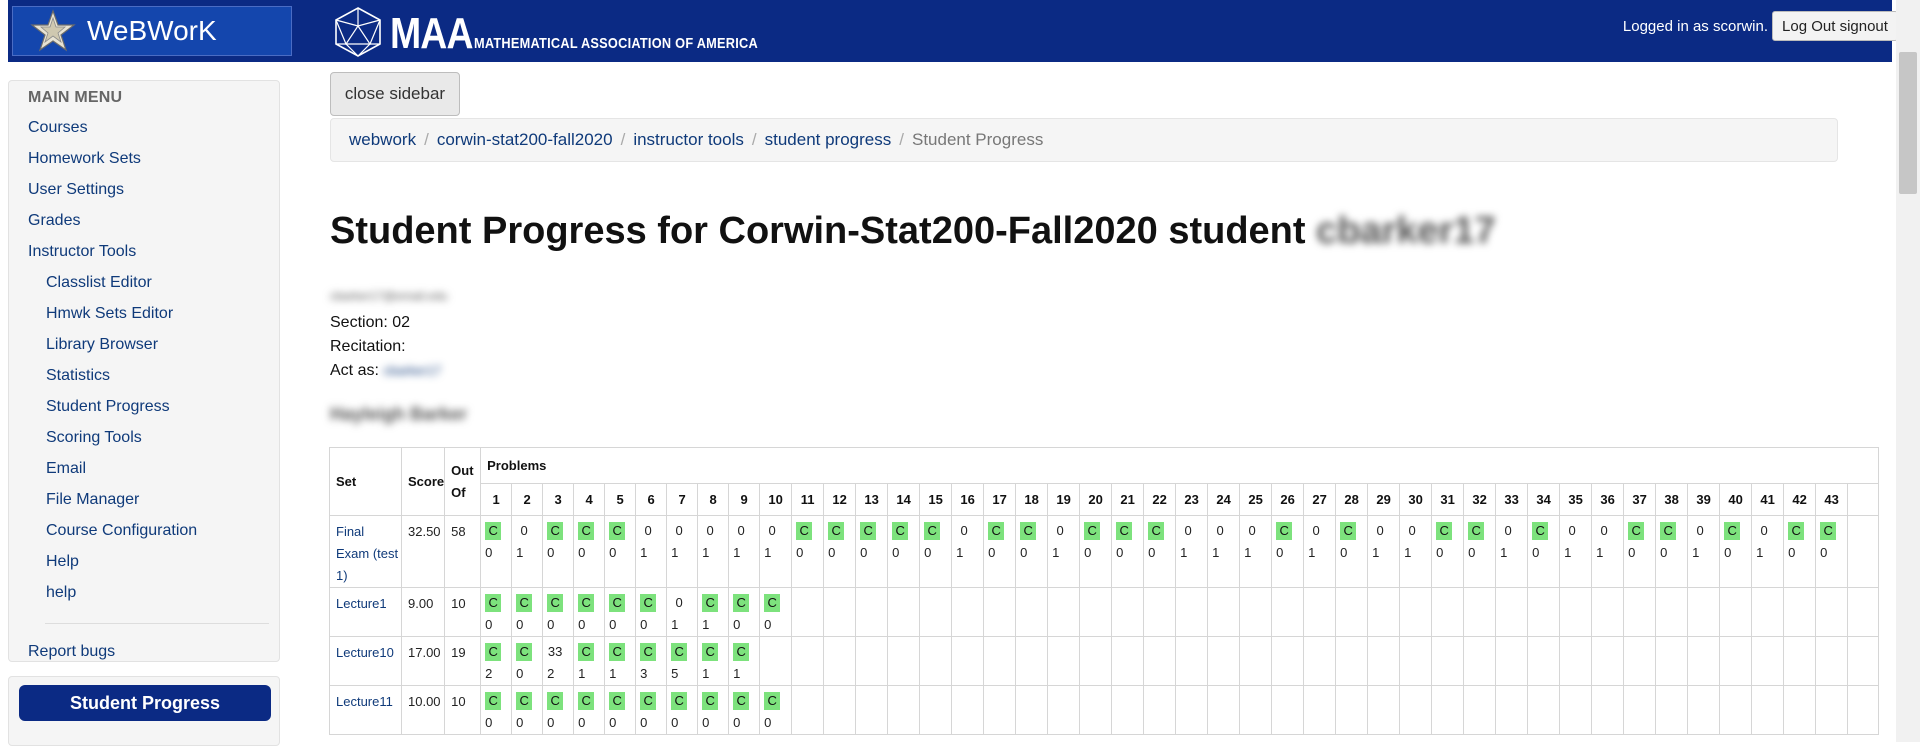 This screenshot has height=746, width=1920. Describe the element at coordinates (66, 469) in the screenshot. I see `sidebar-item-email: Email` at that location.